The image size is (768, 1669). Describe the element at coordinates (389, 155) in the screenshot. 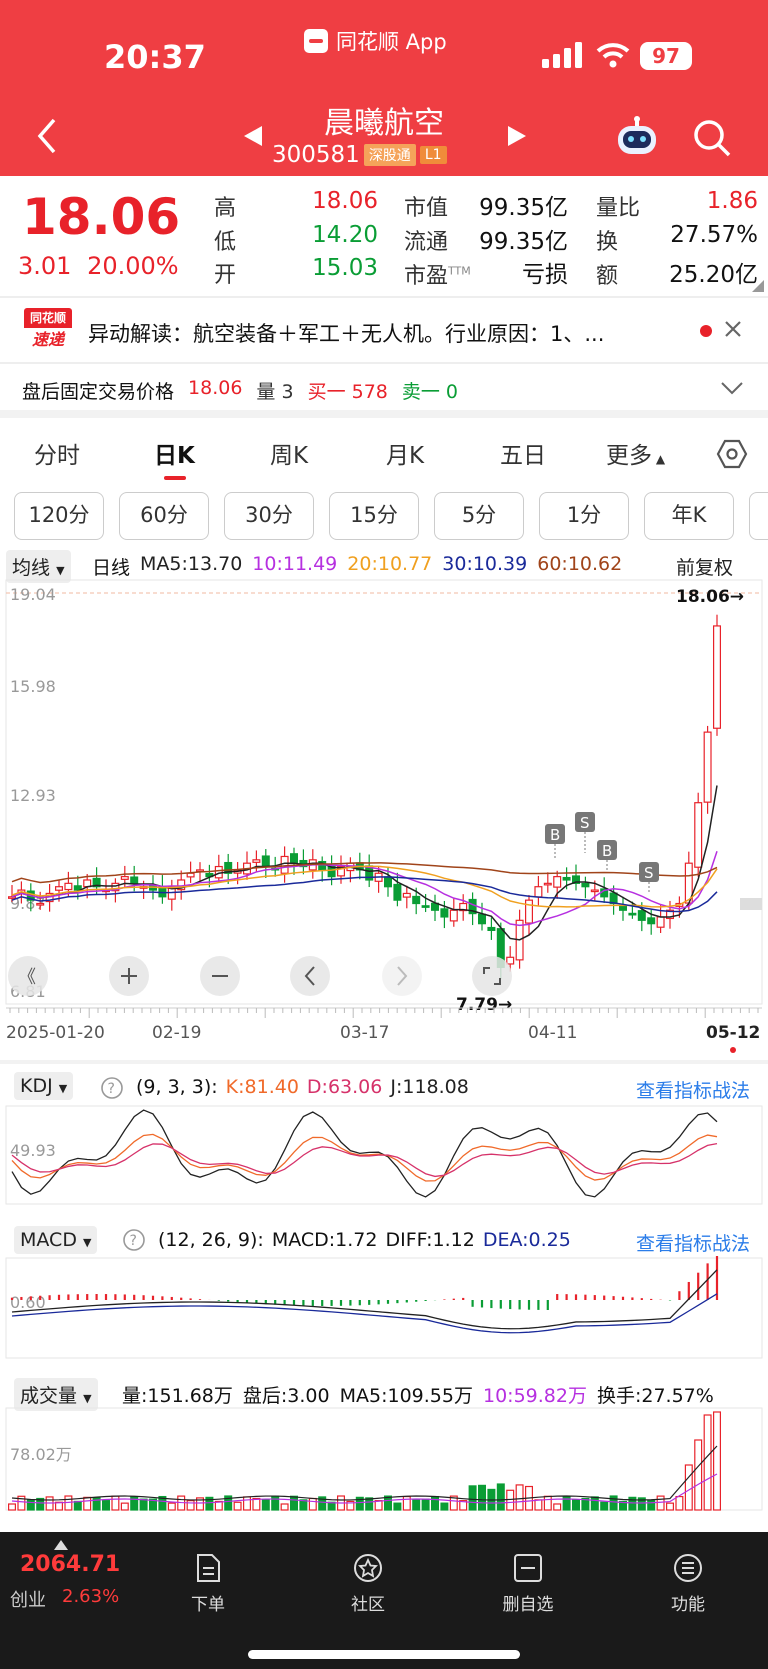

I see `tag-sgt: 深股通` at that location.